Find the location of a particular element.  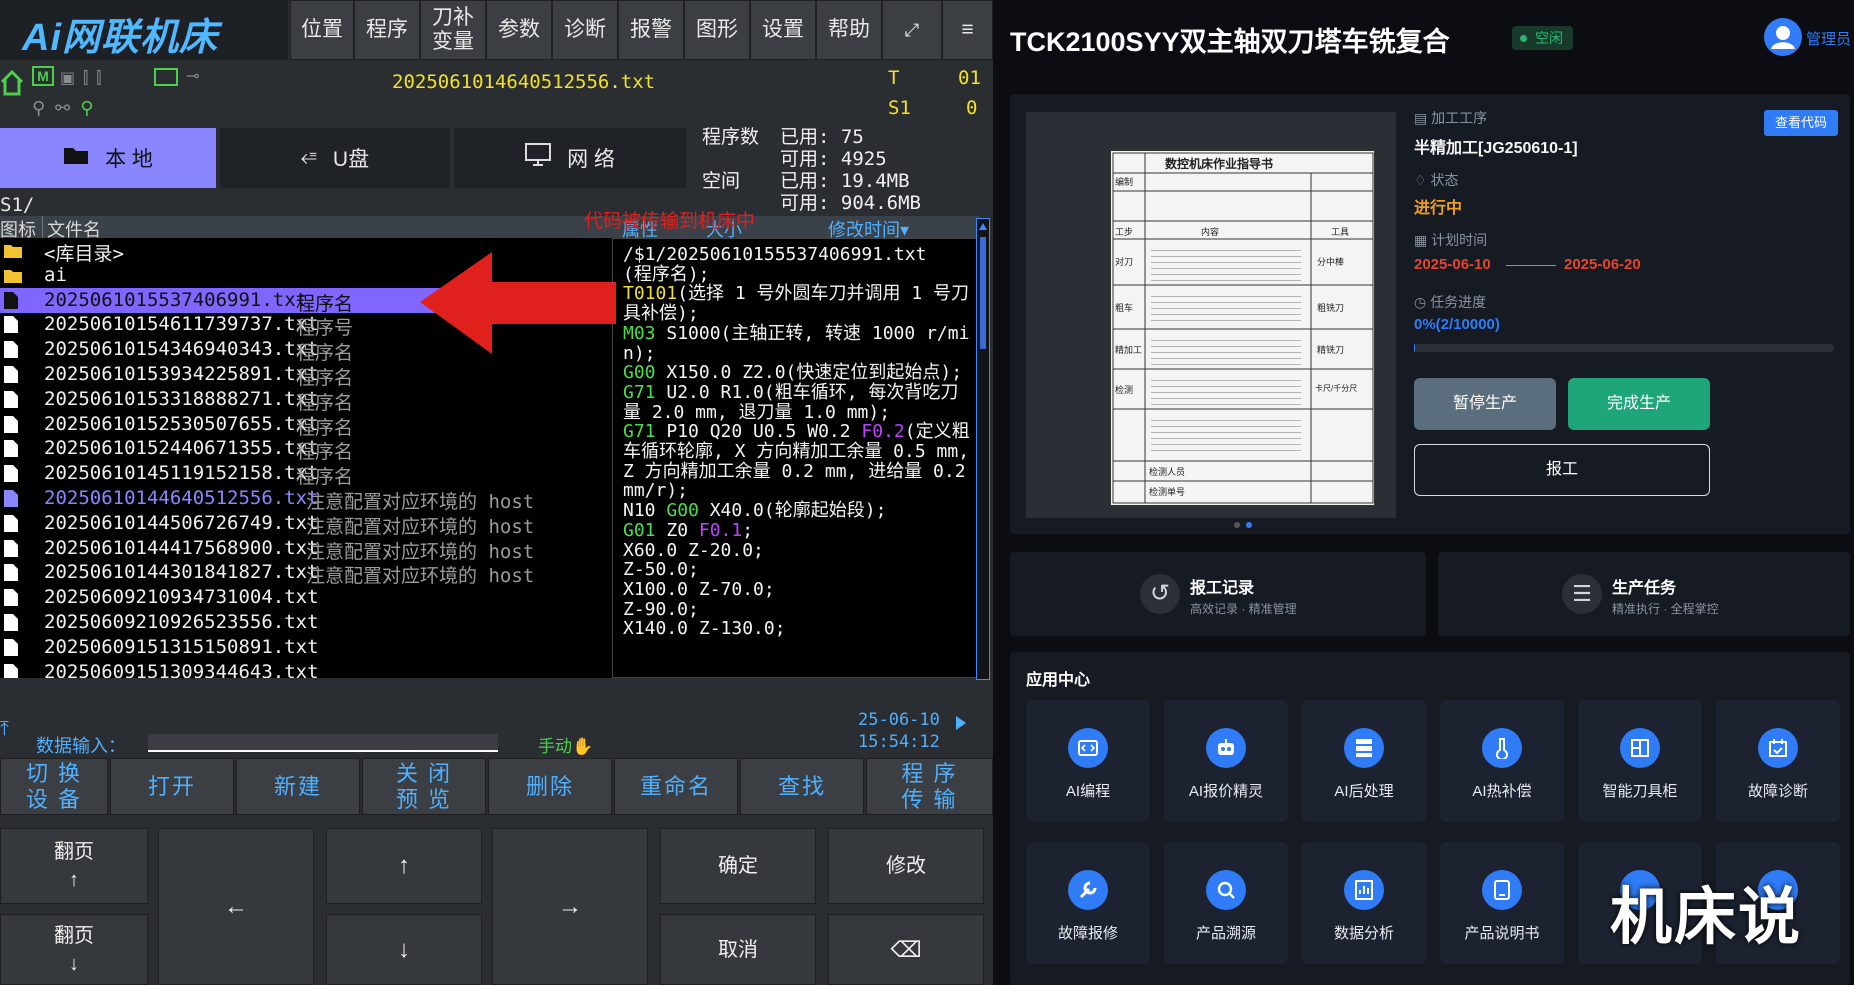

page-down-button: 翻页 ↓ is located at coordinates (74, 949).